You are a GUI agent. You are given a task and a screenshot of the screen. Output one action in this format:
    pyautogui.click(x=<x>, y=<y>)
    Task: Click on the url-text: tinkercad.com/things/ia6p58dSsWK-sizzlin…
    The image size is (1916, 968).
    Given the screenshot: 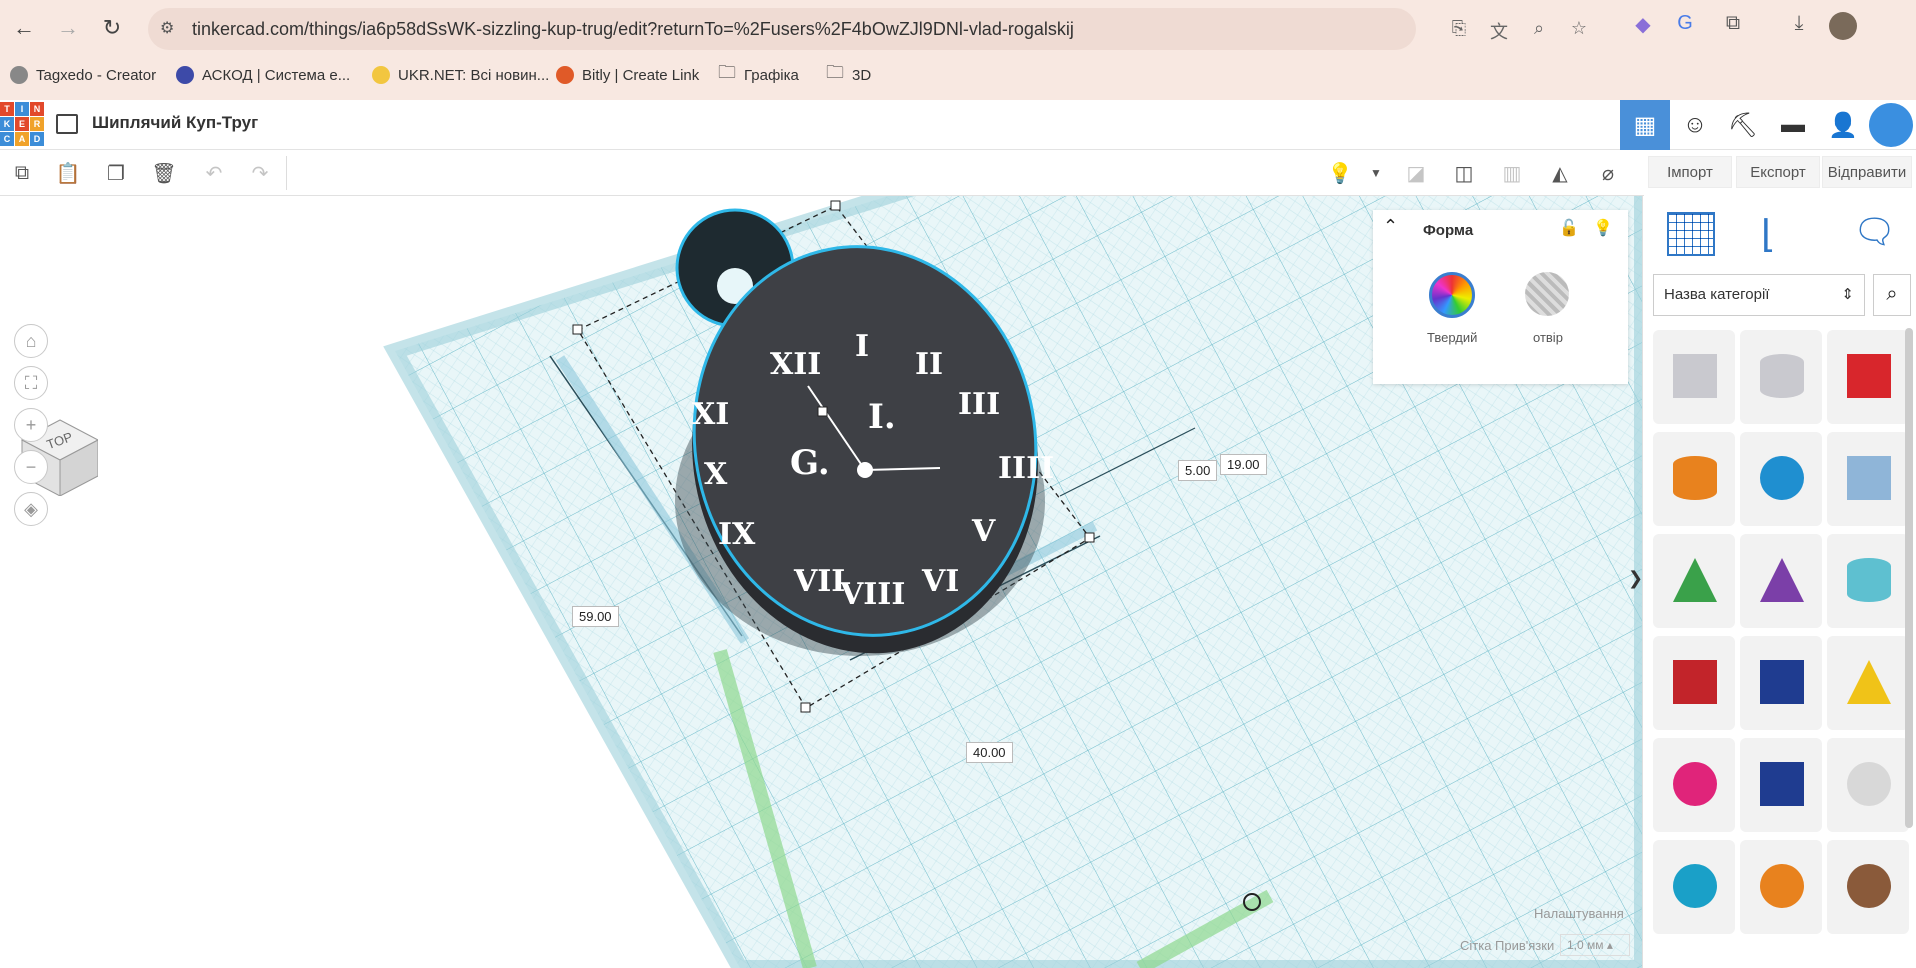 What is the action you would take?
    pyautogui.click(x=633, y=29)
    